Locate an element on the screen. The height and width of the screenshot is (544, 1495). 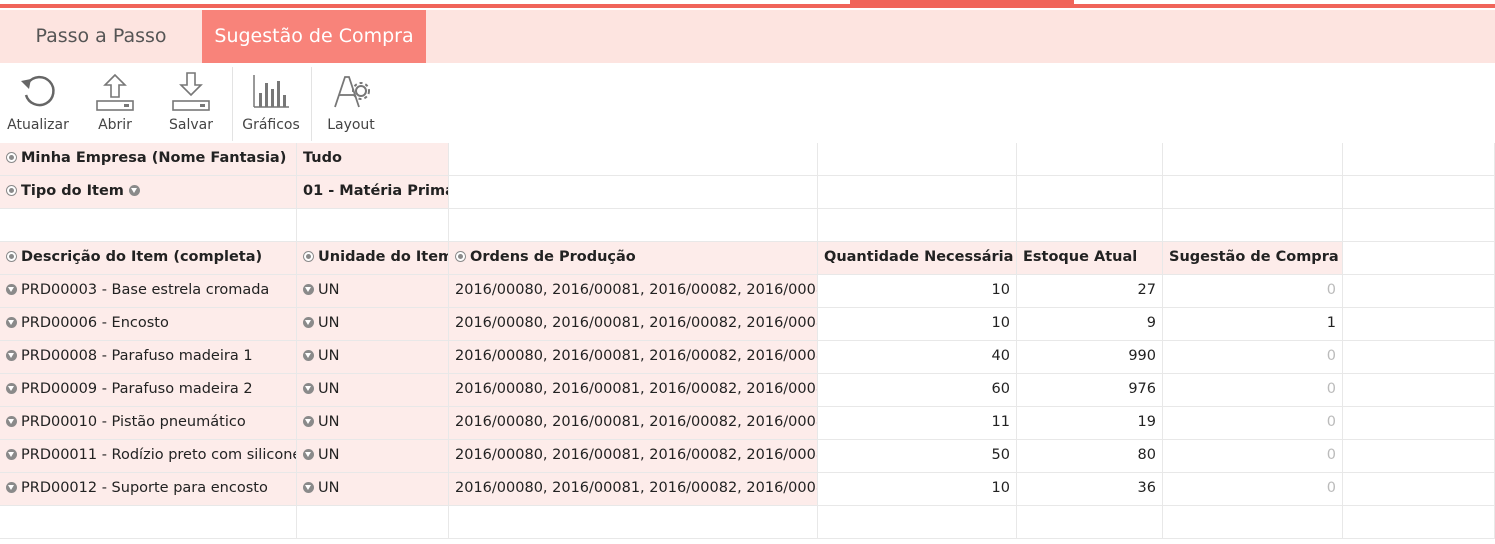
column-header-stock: Estoque Atual is located at coordinates (1090, 258).